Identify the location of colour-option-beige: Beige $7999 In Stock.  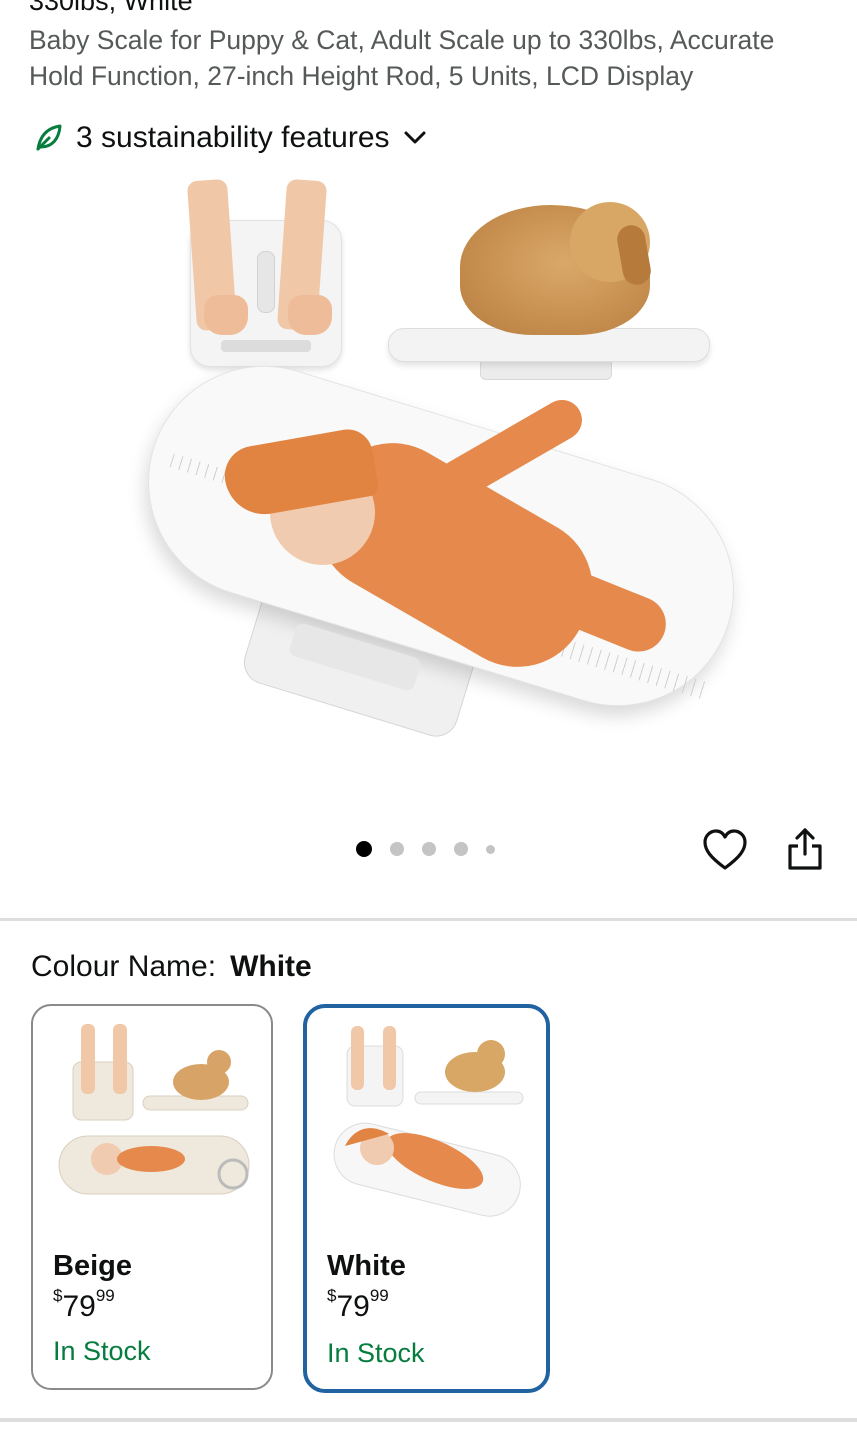
(152, 1197).